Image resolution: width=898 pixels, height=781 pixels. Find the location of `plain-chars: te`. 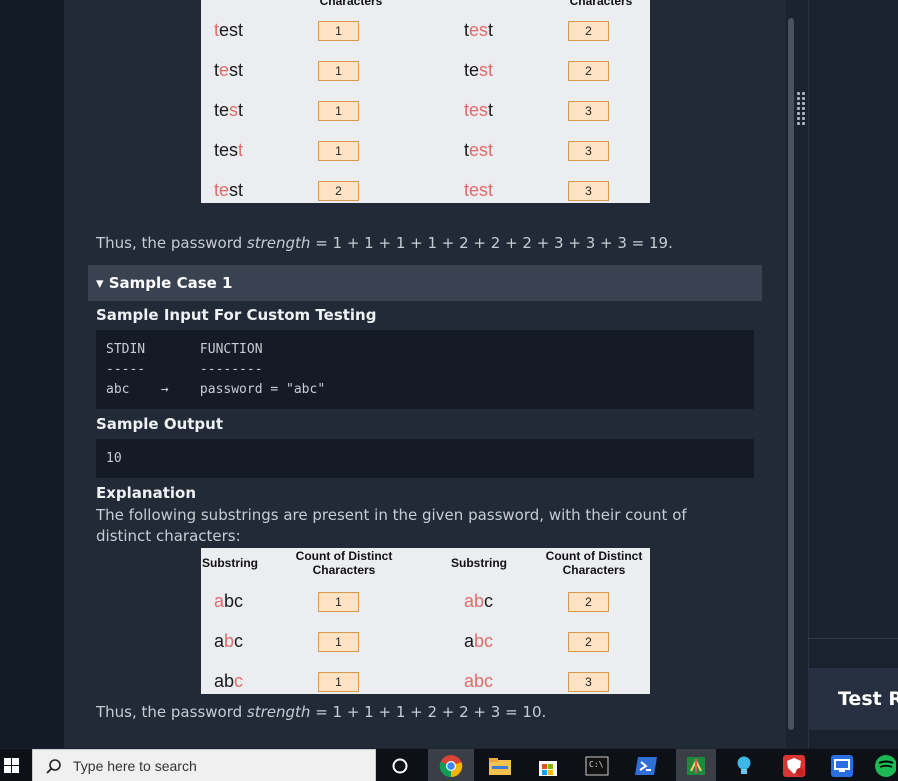

plain-chars: te is located at coordinates (472, 70).